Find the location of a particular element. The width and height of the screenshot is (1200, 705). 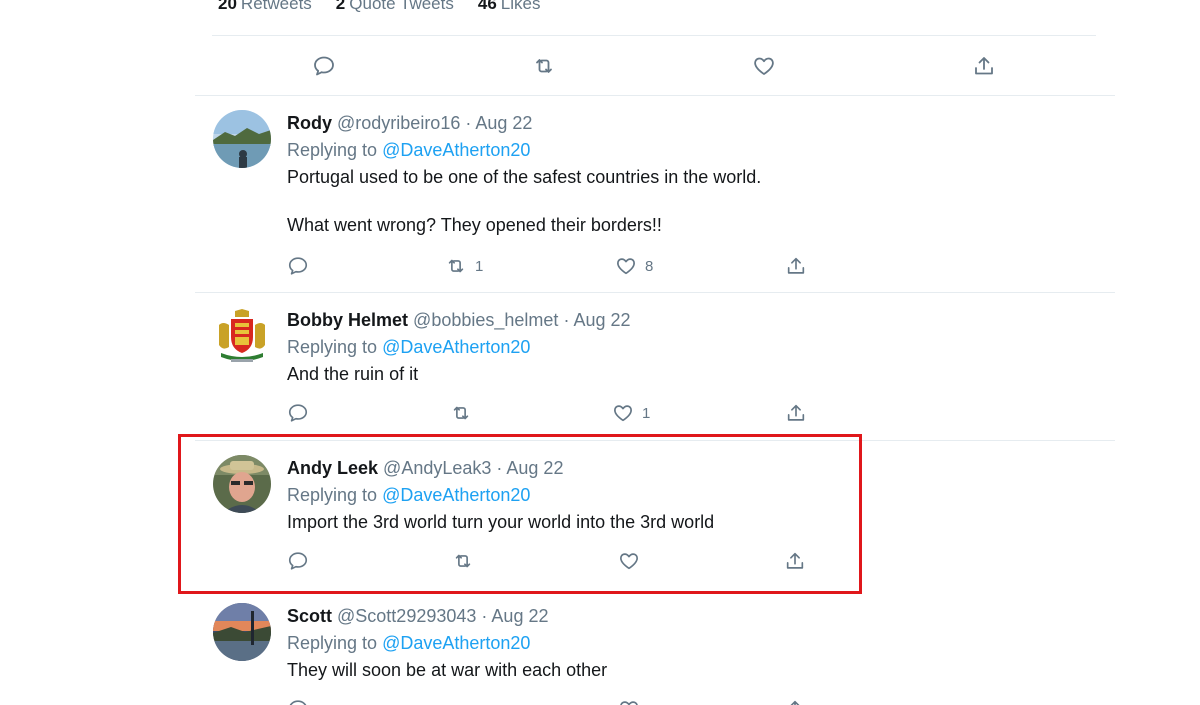

reply-header: Andy Leek @AndyLeak3 · Aug 22 is located at coordinates (687, 468).